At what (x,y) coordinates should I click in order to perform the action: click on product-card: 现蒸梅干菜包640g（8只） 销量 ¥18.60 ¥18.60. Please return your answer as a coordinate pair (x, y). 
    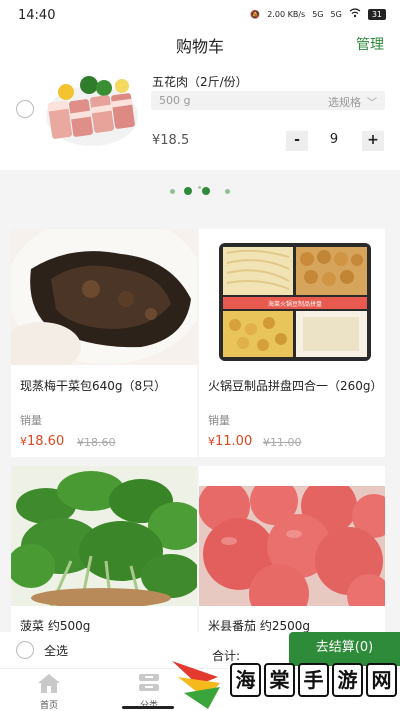
    Looking at the image, I should click on (104, 343).